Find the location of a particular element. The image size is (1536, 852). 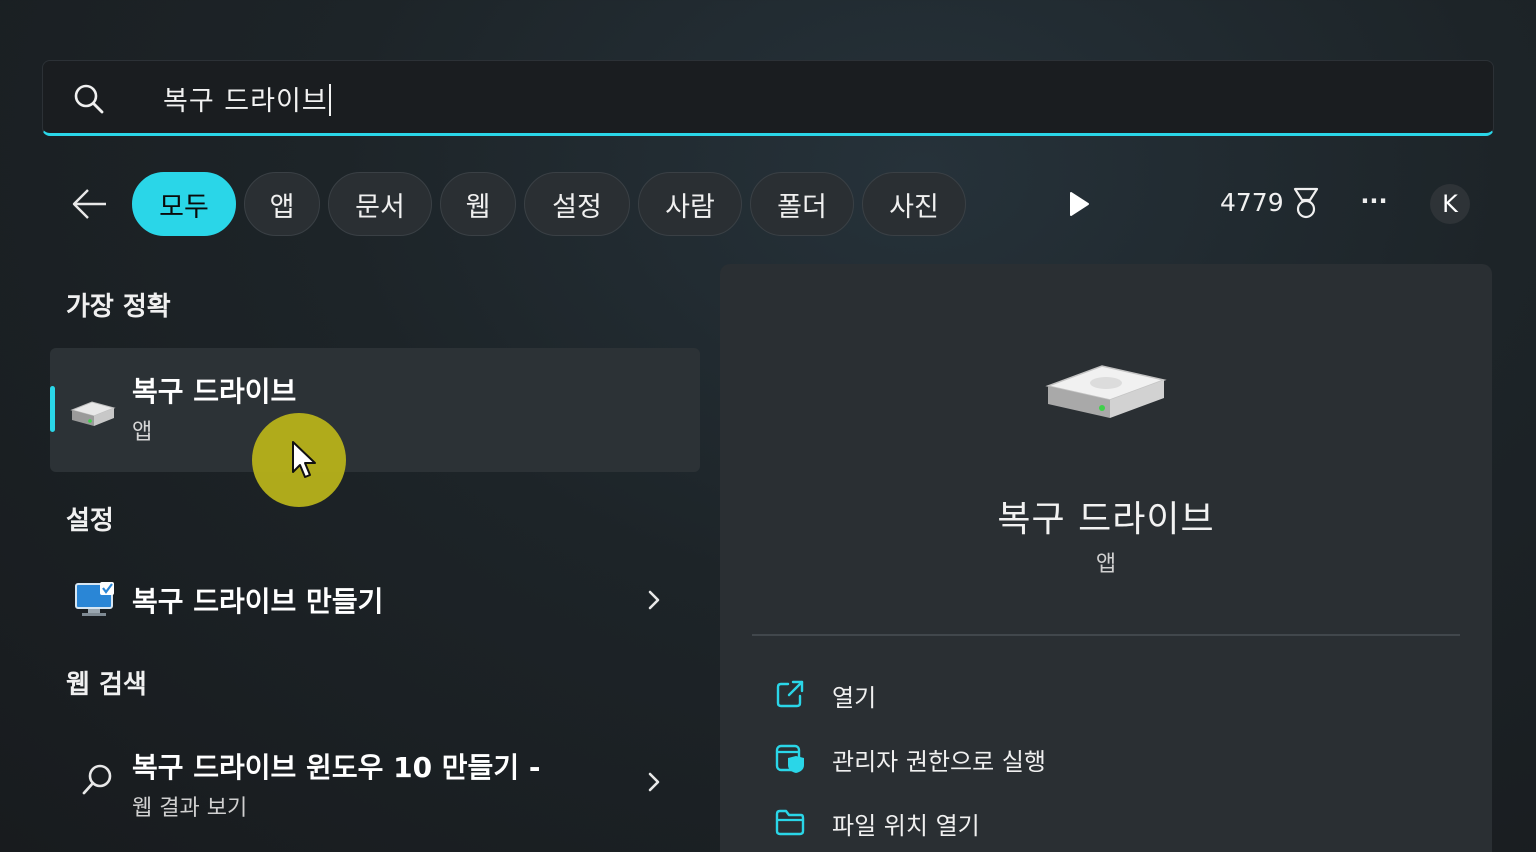

web-result-label: 복구 드라이브 윈도우 10 만들기 - is located at coordinates (336, 767).